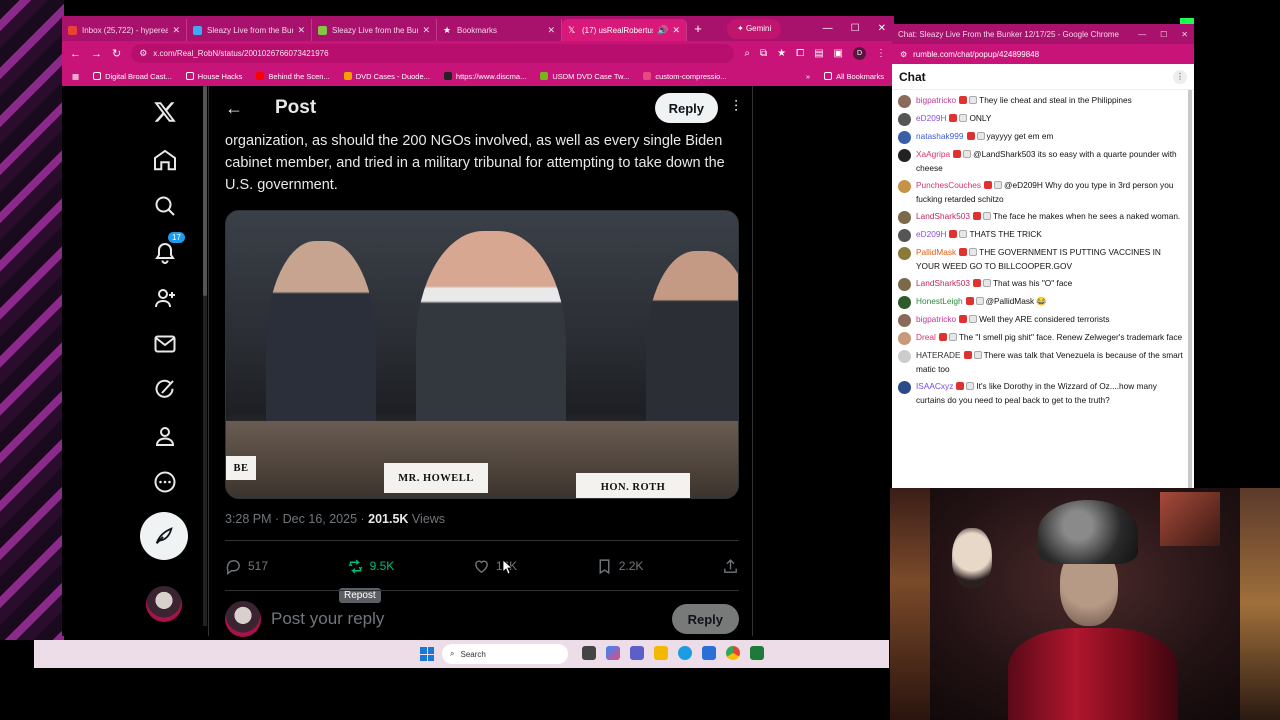 This screenshot has height=720, width=1280. Describe the element at coordinates (164, 436) in the screenshot. I see `profile-icon` at that location.